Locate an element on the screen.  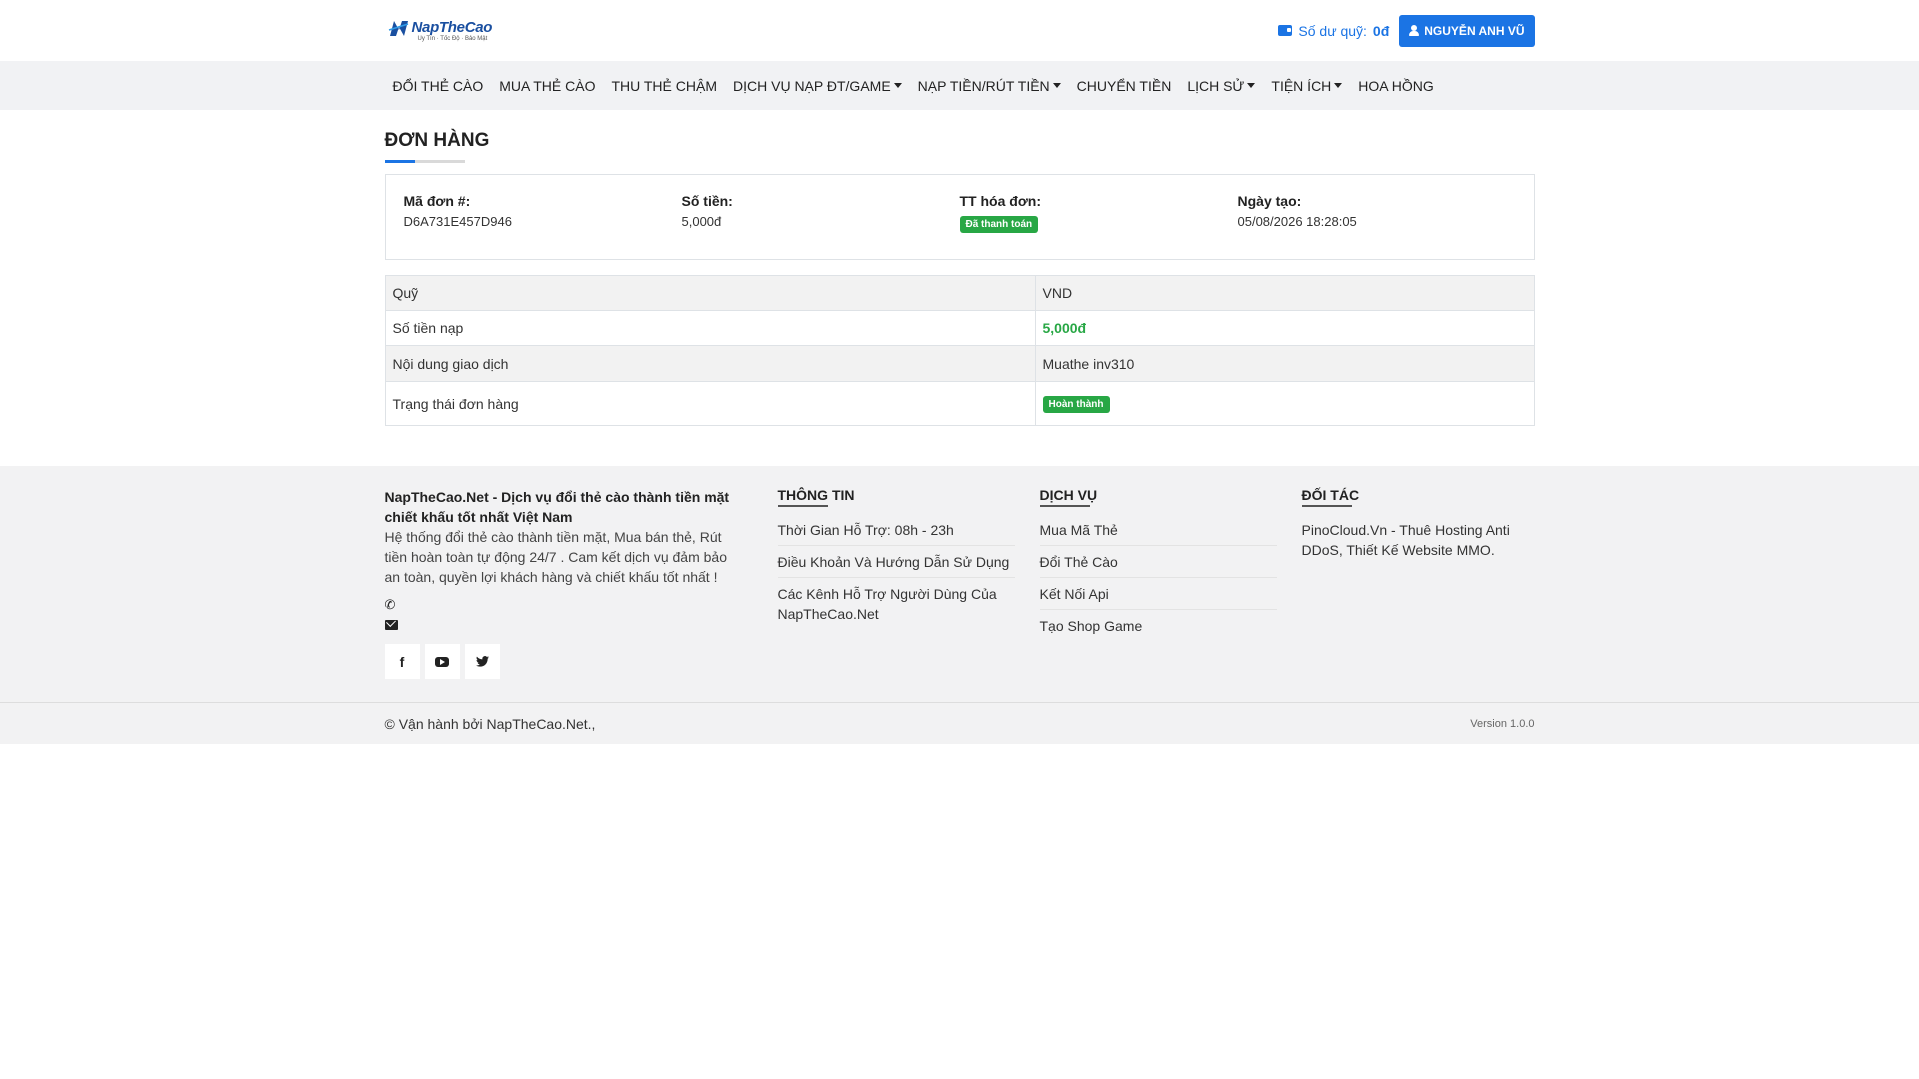
nav-item-thu-the-cham: THU THẺ CHẬM is located at coordinates (664, 85).